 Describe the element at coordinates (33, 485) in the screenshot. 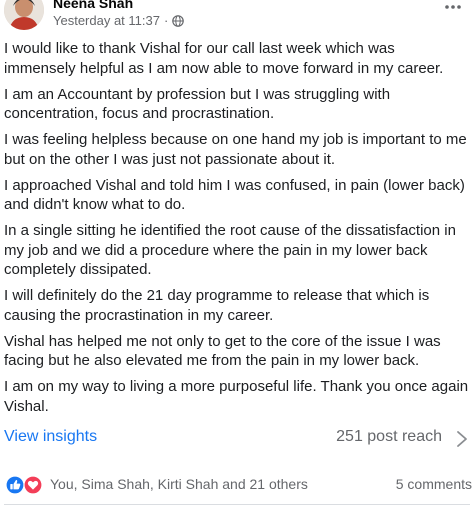

I see `love-icon` at that location.